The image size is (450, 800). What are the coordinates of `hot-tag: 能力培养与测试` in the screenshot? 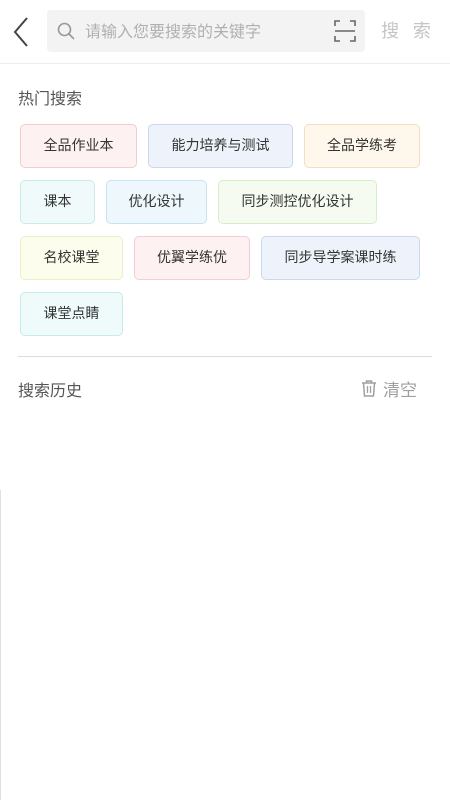 It's located at (220, 146).